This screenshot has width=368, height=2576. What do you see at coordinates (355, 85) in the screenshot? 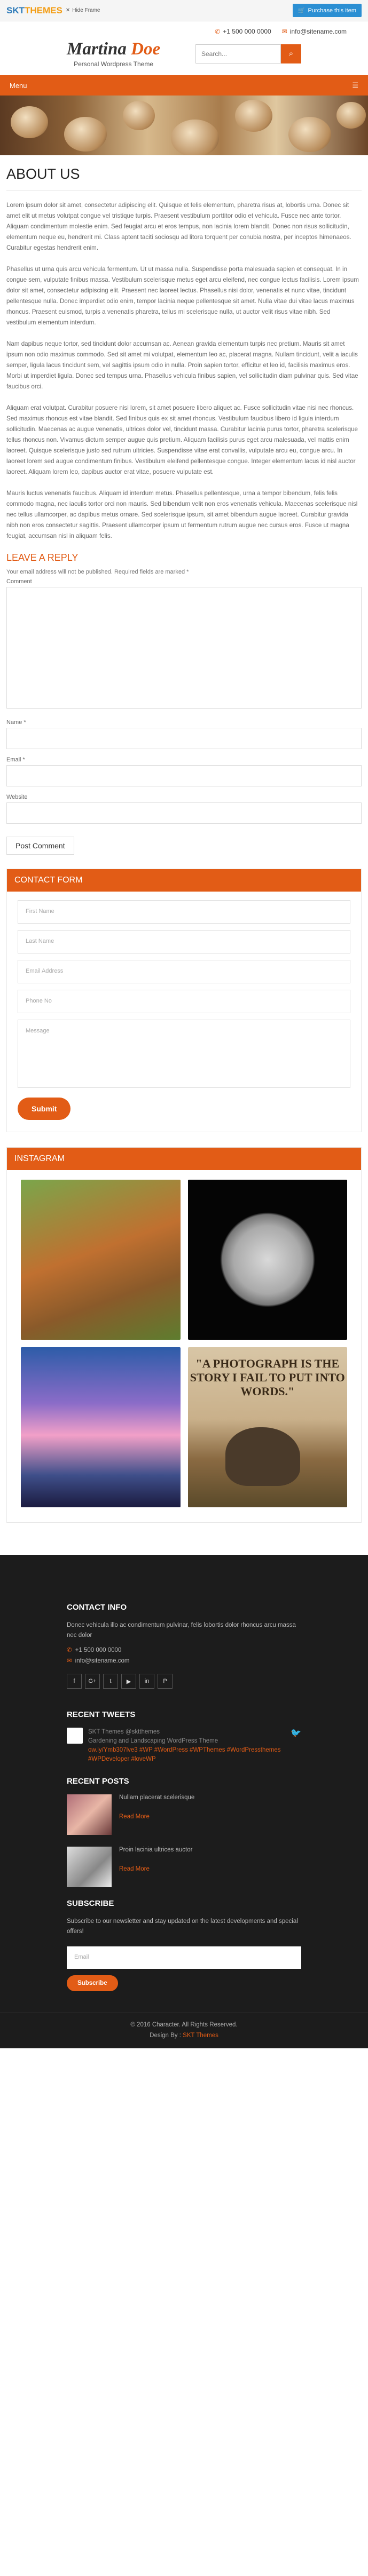
I see `hamburger-icon: ☰` at bounding box center [355, 85].